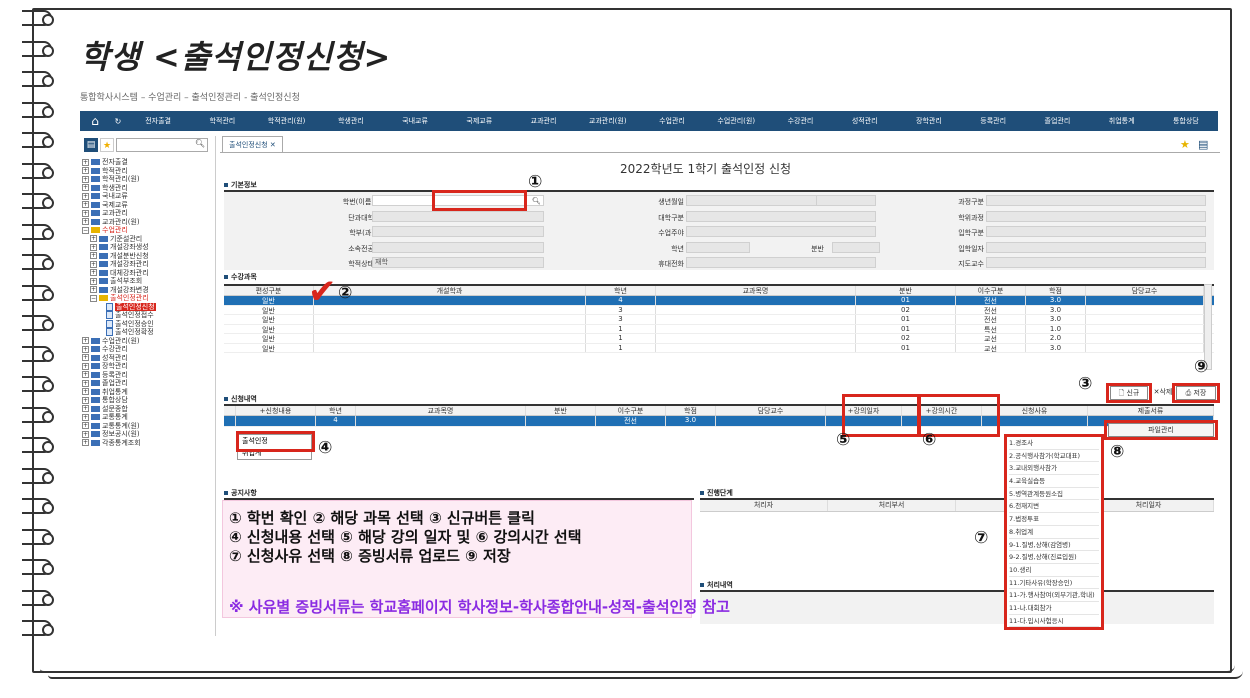 This screenshot has height=698, width=1250. I want to click on menu-search-input: 🔍︎, so click(162, 145).